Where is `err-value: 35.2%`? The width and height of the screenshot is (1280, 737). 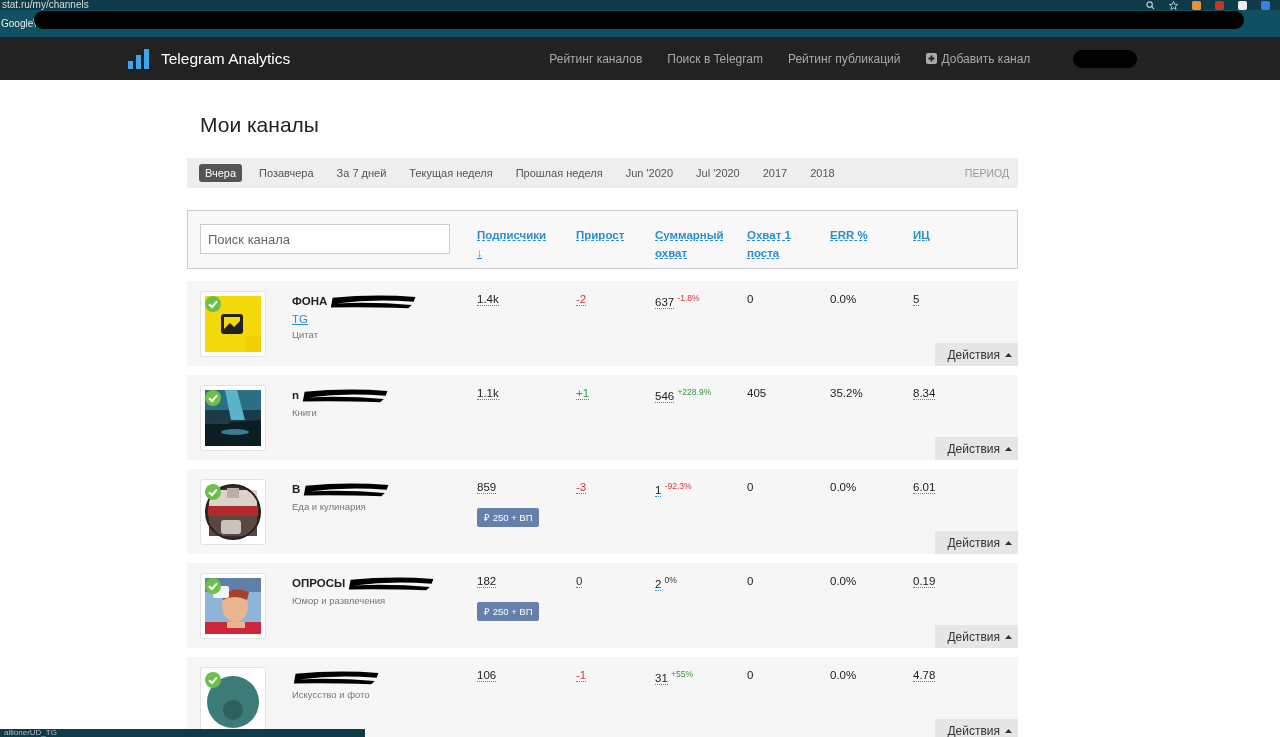
err-value: 35.2% is located at coordinates (846, 393).